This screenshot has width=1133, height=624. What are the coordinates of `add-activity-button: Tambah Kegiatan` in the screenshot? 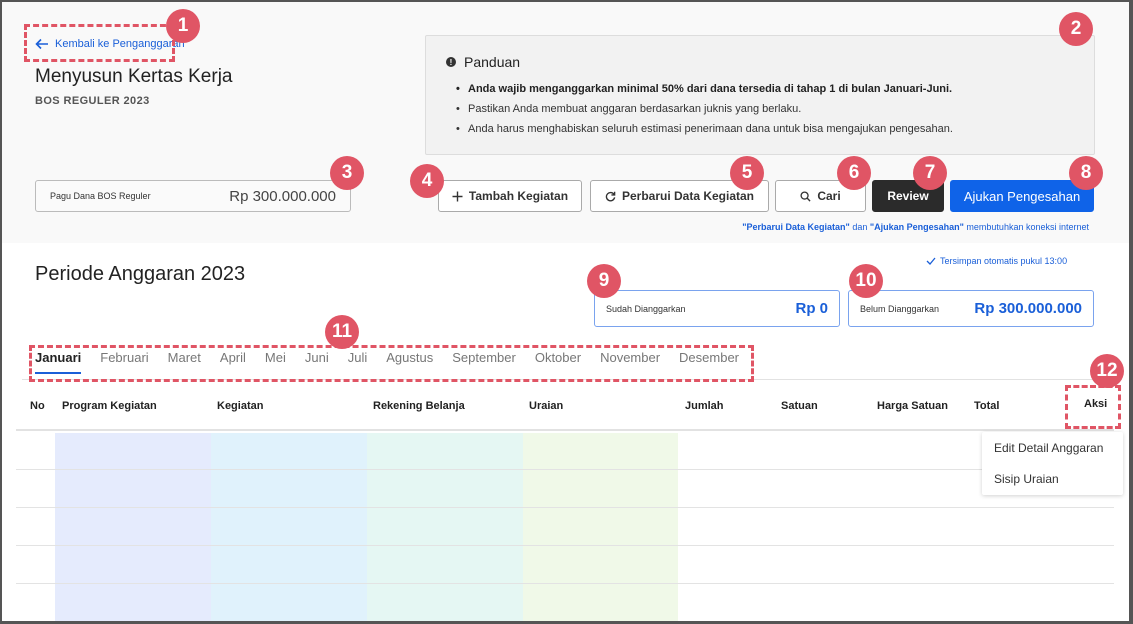 It's located at (510, 196).